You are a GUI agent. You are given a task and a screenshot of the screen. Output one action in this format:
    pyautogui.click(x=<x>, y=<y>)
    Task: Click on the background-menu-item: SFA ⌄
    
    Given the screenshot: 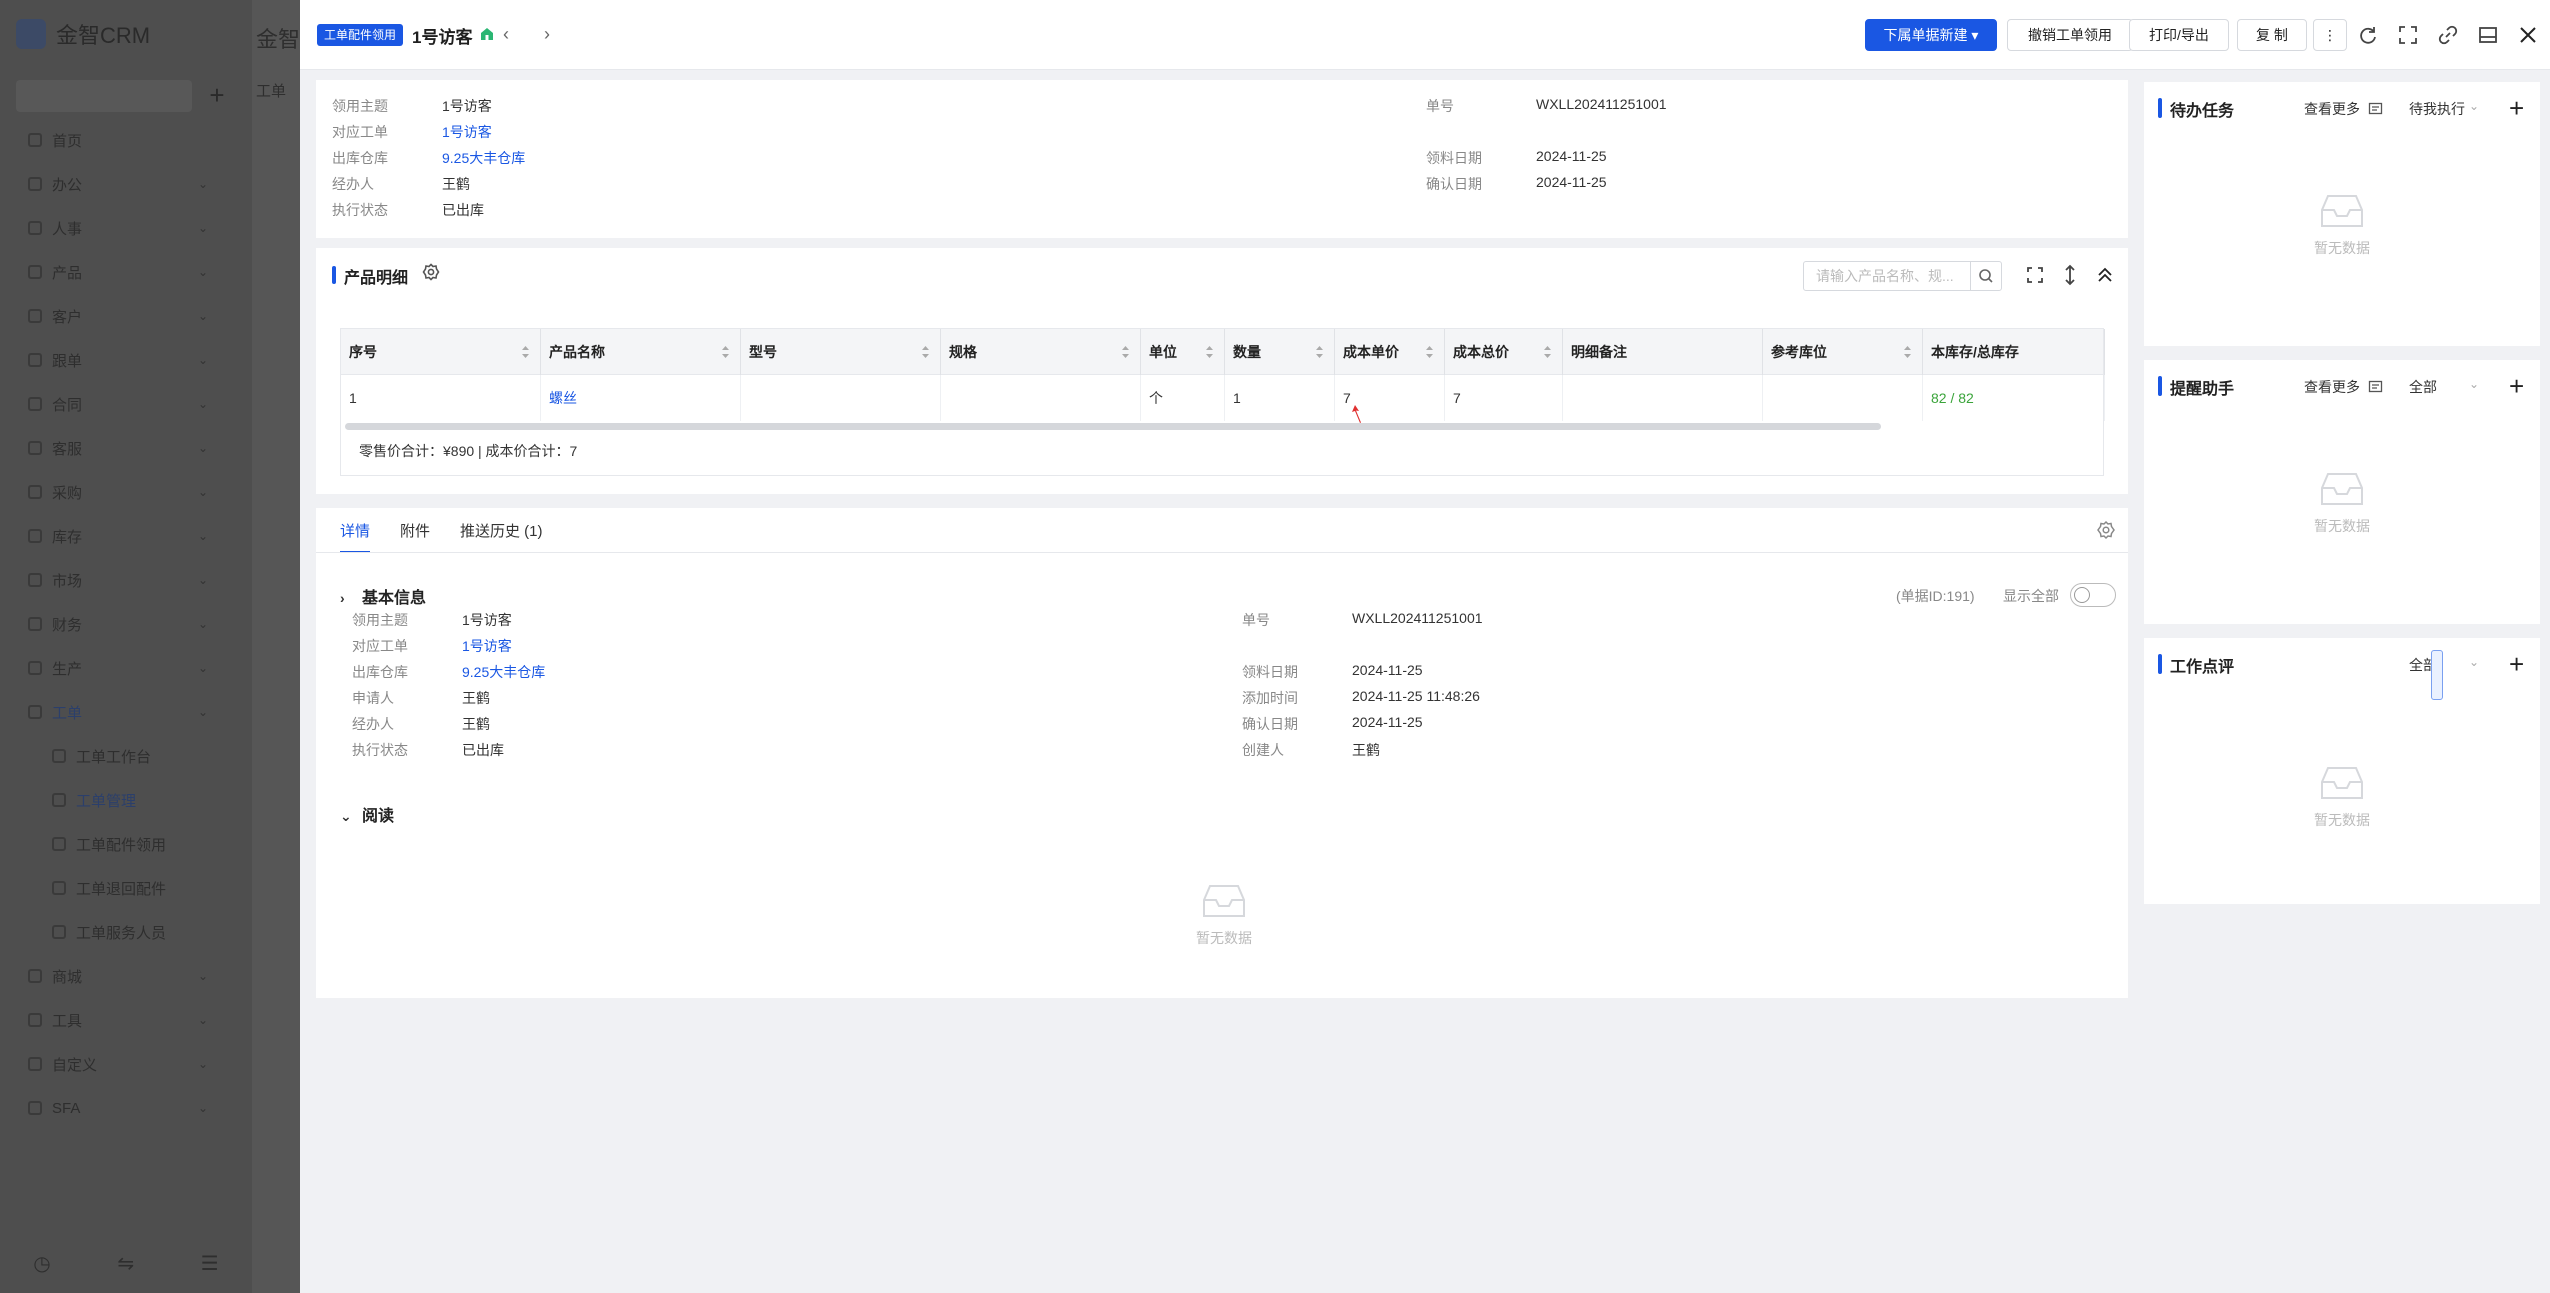 What is the action you would take?
    pyautogui.click(x=126, y=1108)
    